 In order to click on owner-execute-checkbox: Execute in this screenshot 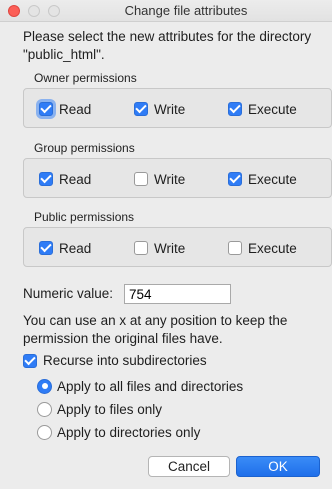, I will do `click(262, 109)`.